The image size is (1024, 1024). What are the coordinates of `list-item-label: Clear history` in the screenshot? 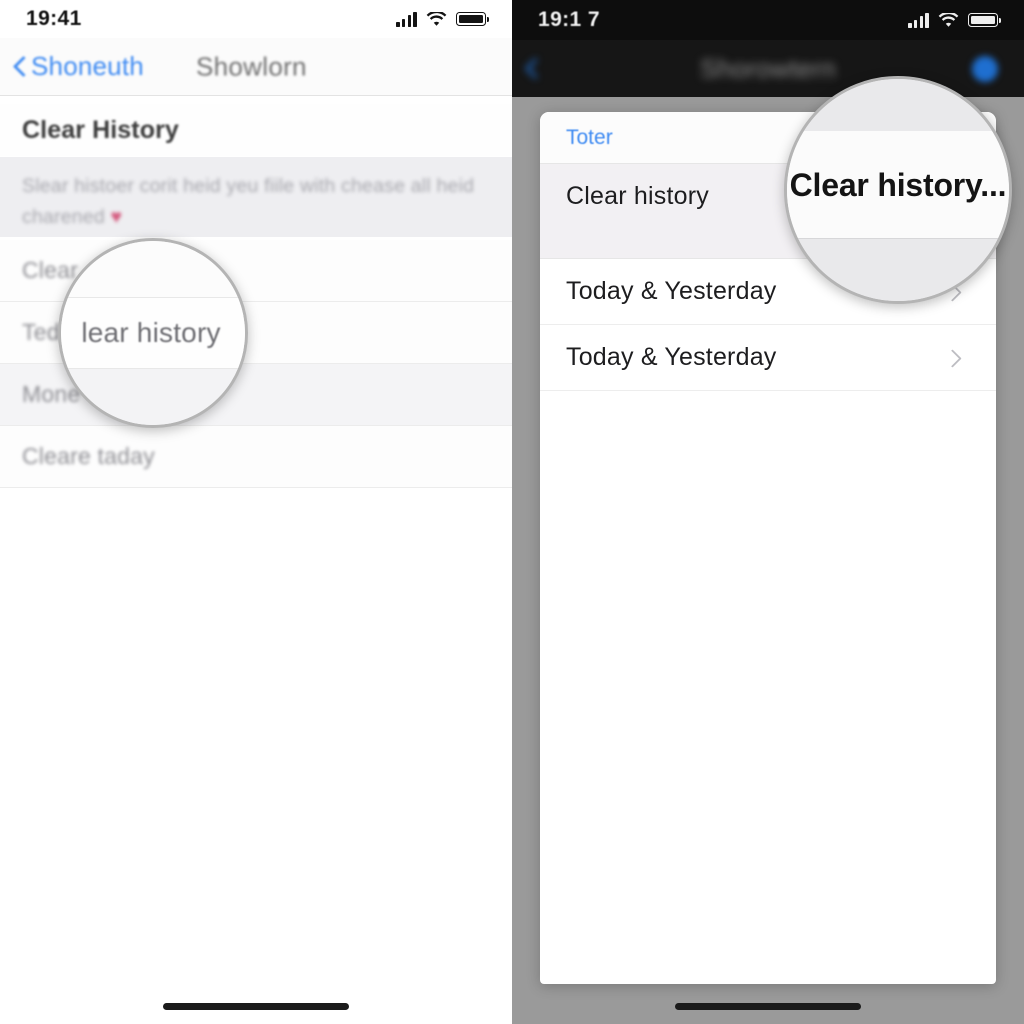 It's located at (637, 196).